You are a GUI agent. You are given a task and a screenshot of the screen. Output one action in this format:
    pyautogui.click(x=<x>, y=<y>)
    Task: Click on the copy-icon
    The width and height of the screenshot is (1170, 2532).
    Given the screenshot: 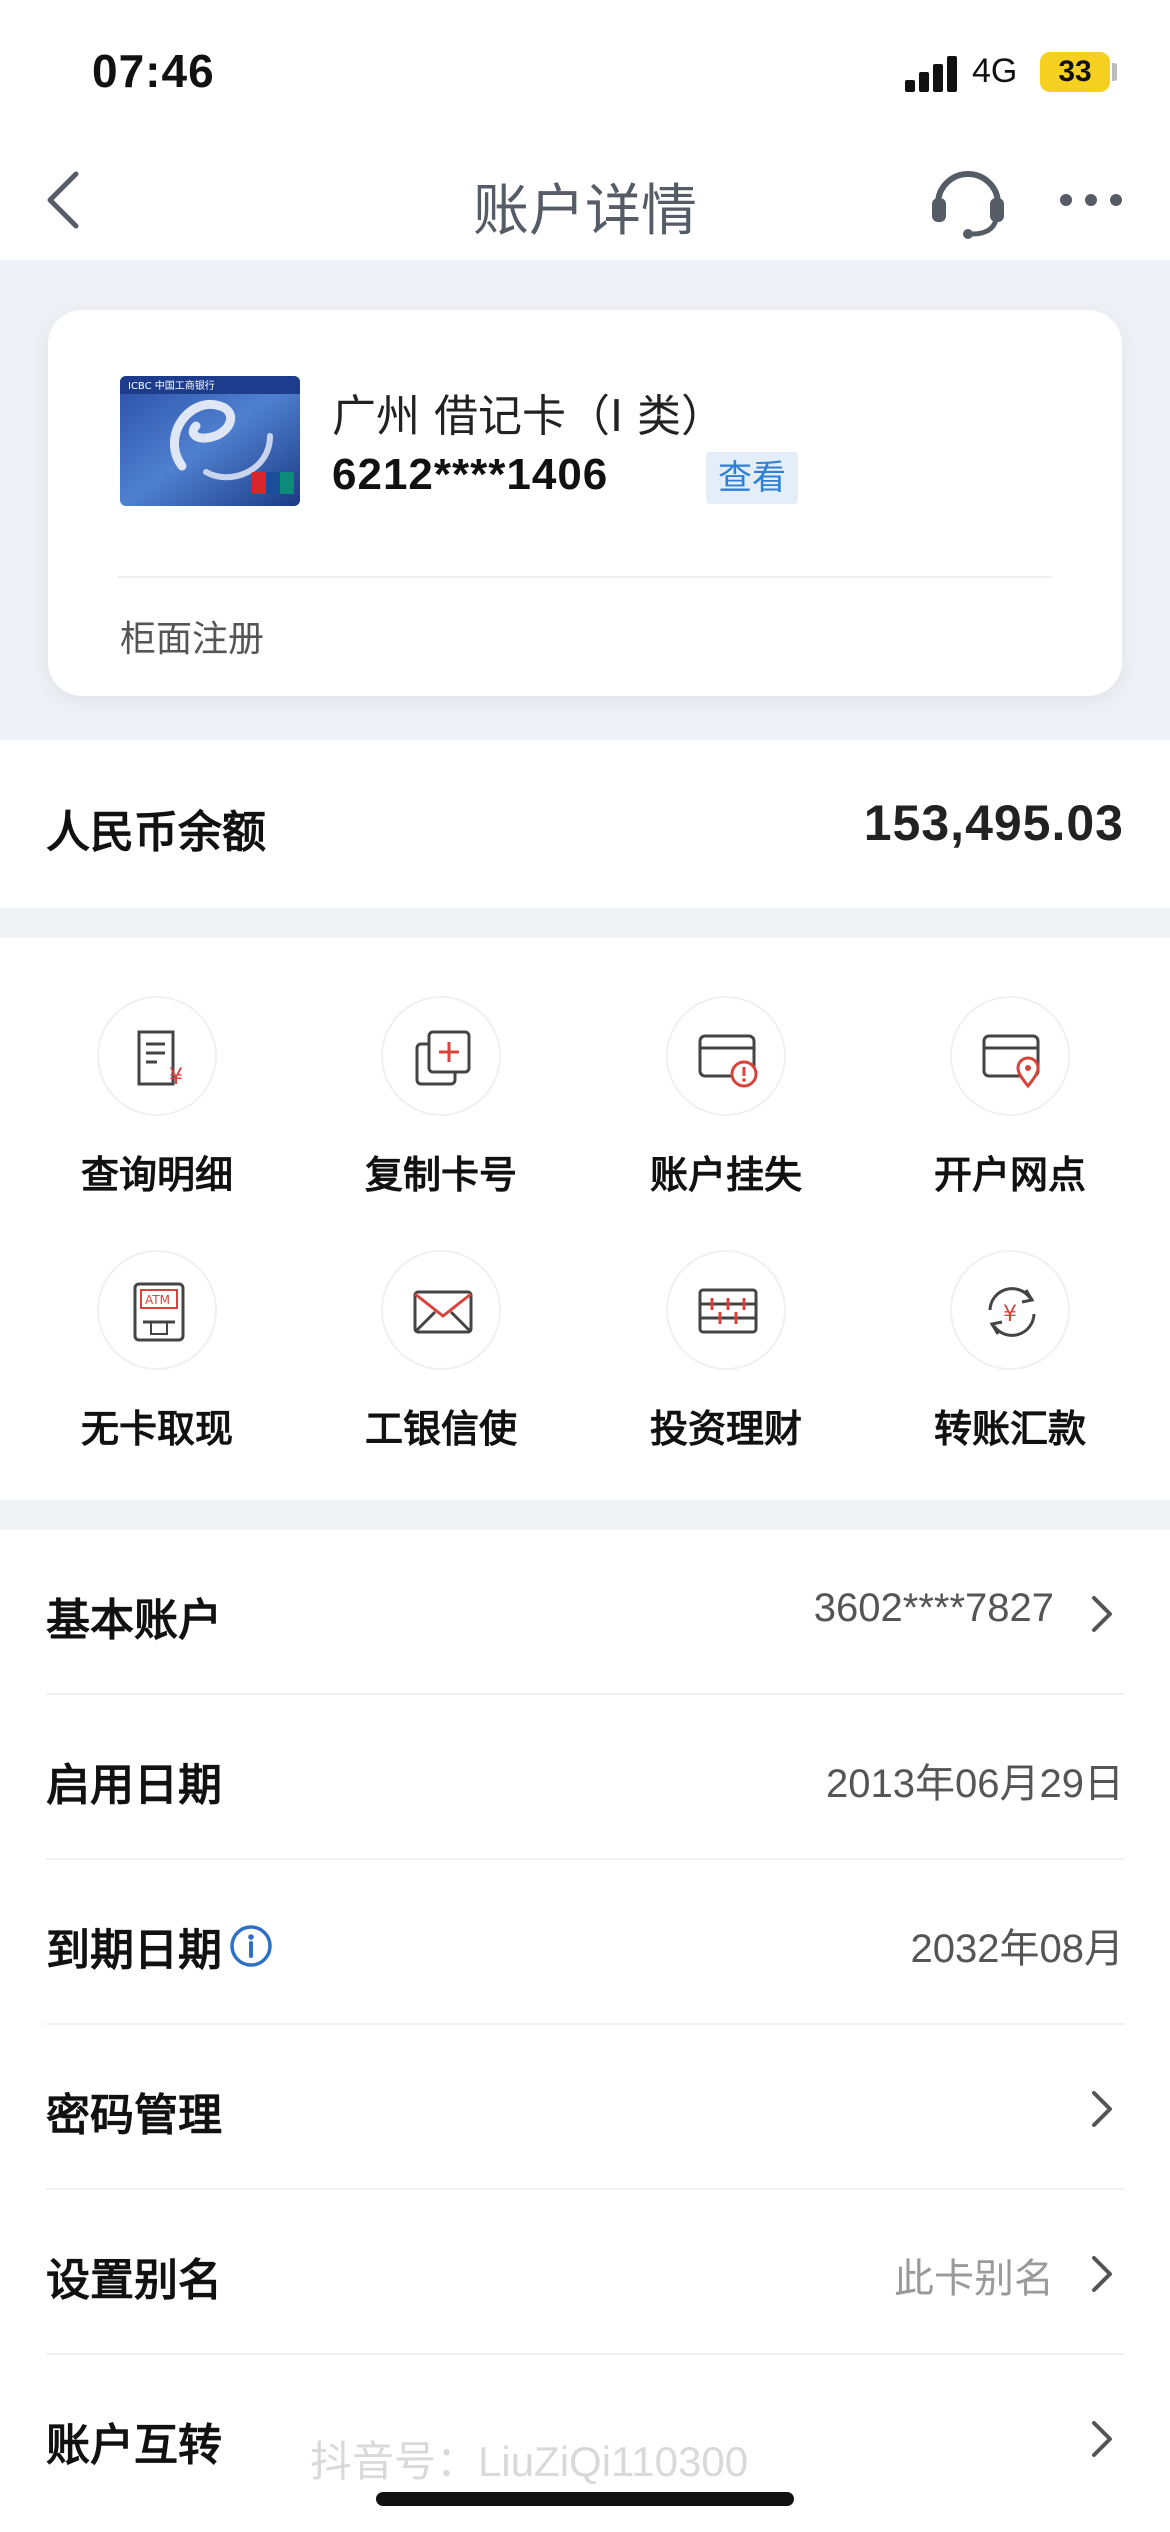 What is the action you would take?
    pyautogui.click(x=443, y=1058)
    